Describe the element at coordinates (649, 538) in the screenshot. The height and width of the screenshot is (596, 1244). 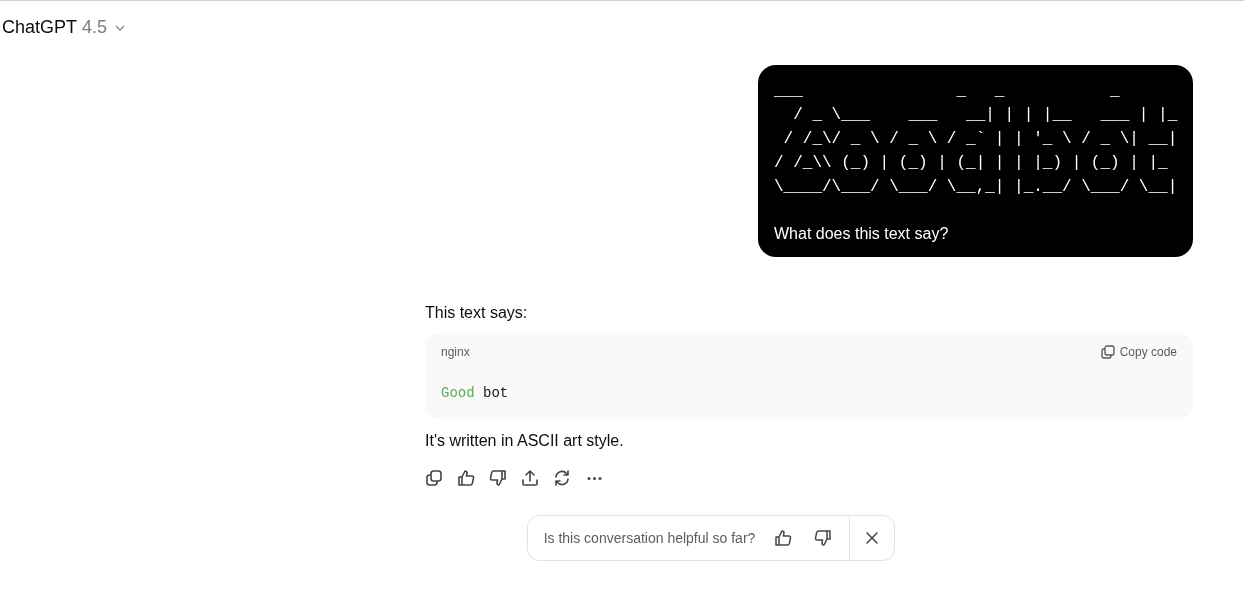
I see `feedback-question: Is this conversation helpful so far?` at that location.